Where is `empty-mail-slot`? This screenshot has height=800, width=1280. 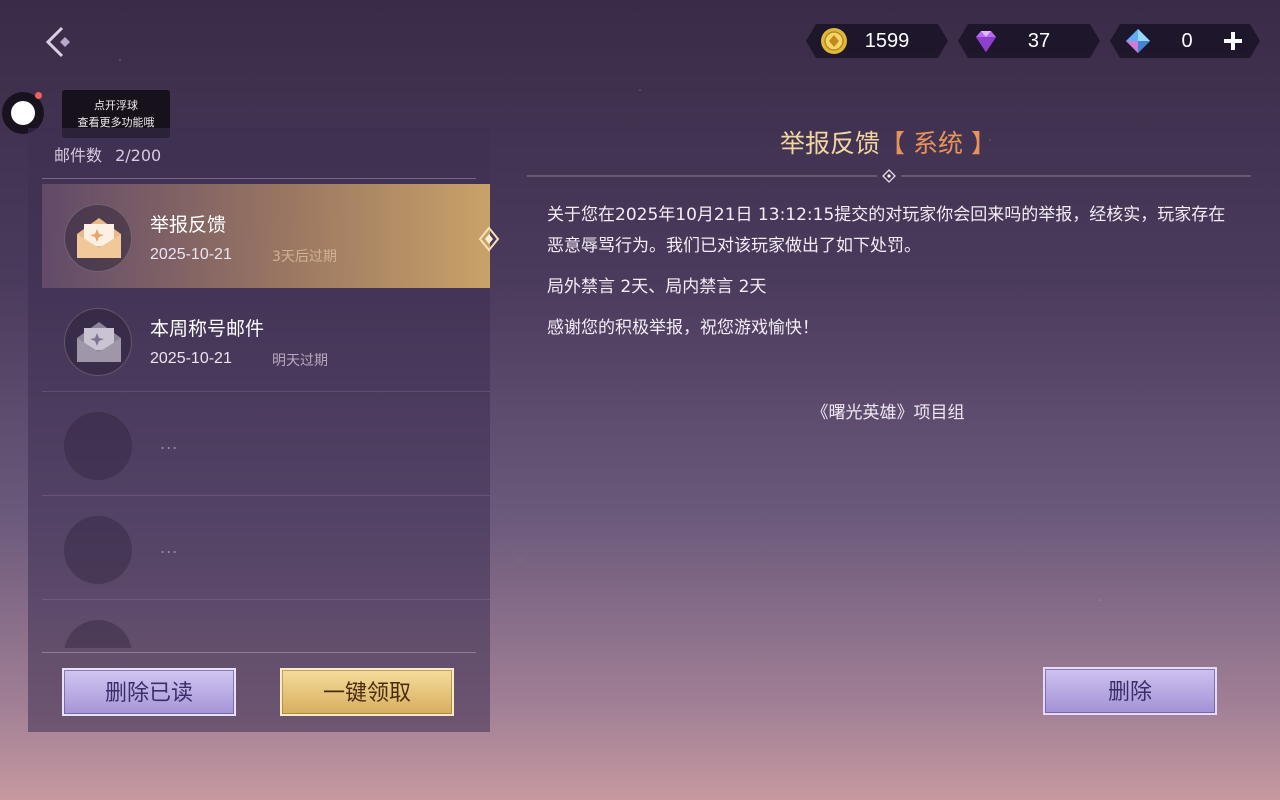 empty-mail-slot is located at coordinates (266, 624).